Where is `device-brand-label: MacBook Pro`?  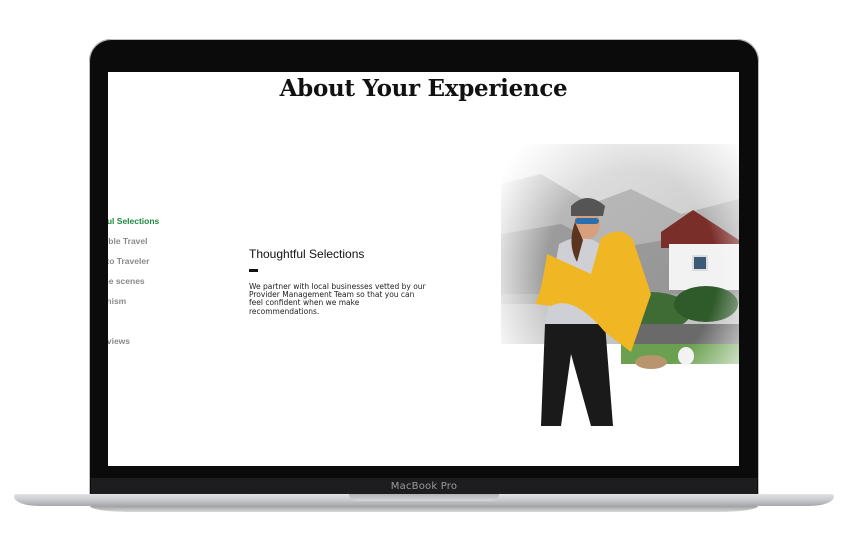 device-brand-label: MacBook Pro is located at coordinates (424, 486).